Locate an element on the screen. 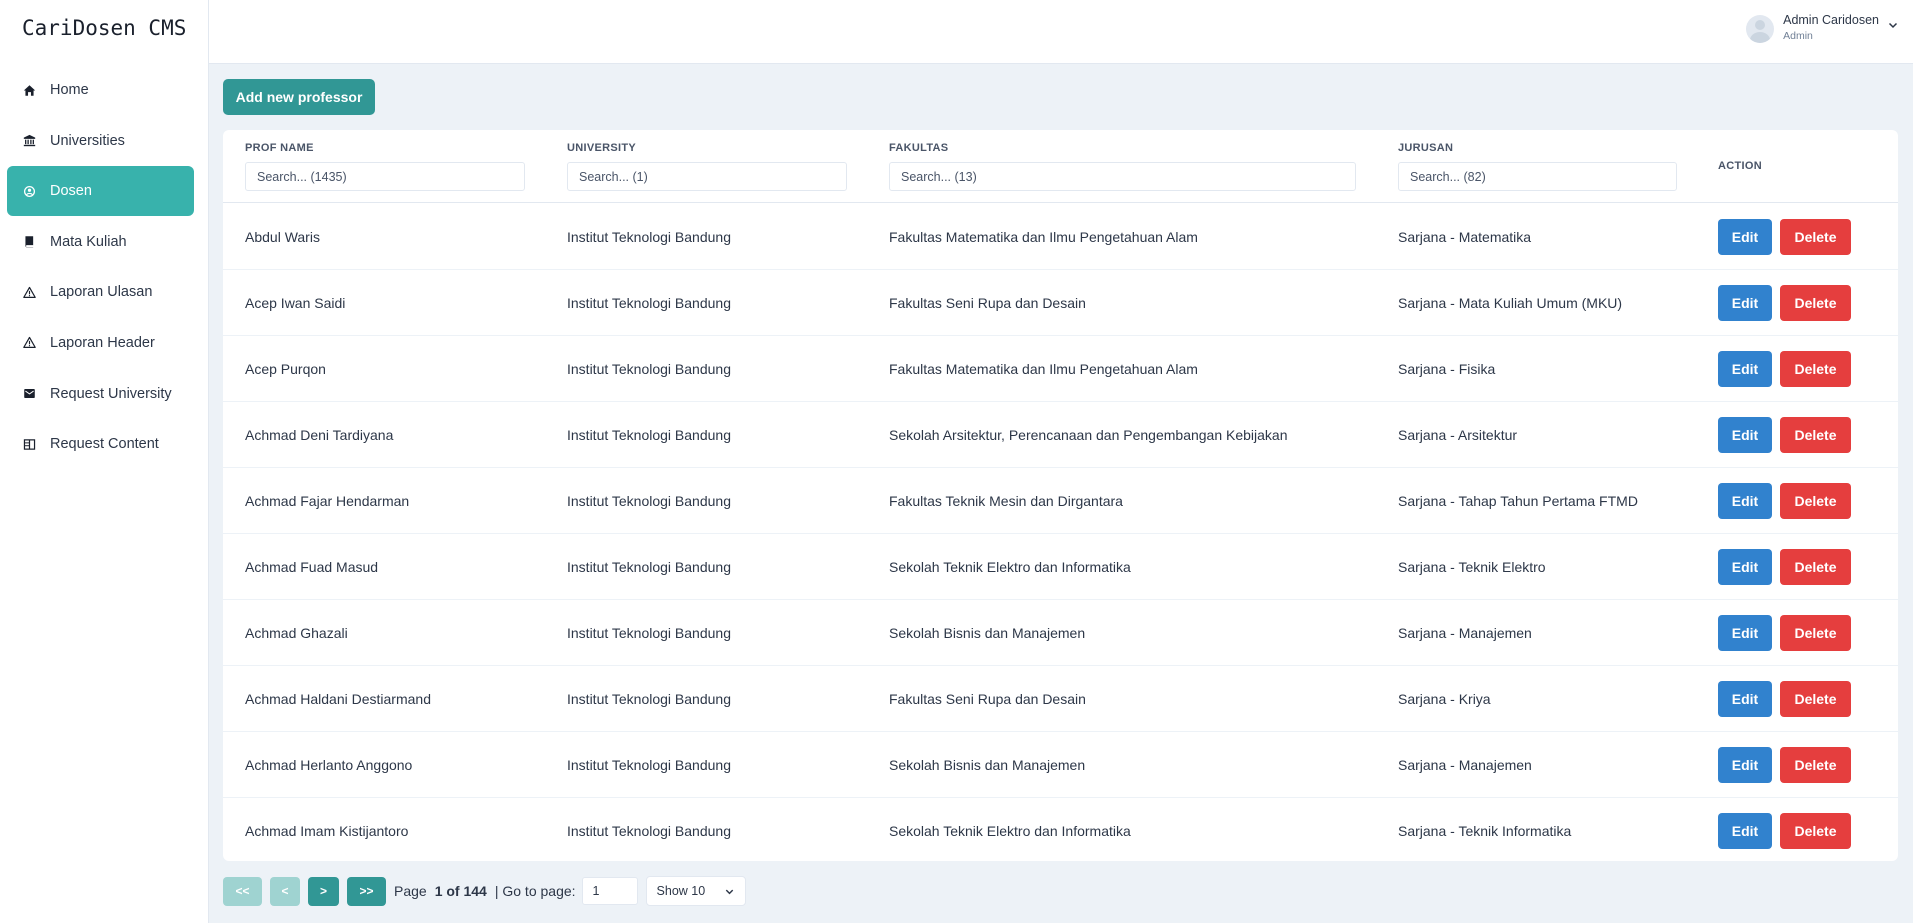  user-menu: Admin Caridosen Admin is located at coordinates (1822, 28).